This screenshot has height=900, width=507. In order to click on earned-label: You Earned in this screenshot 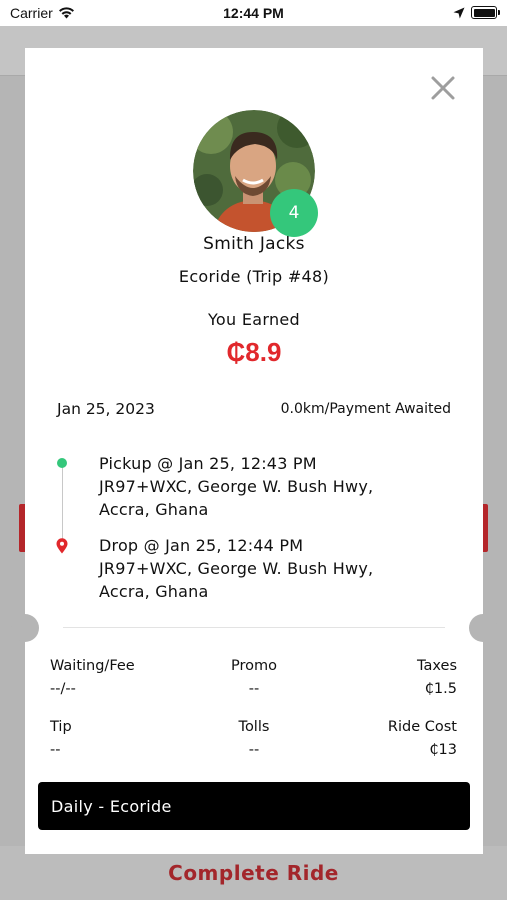, I will do `click(253, 319)`.